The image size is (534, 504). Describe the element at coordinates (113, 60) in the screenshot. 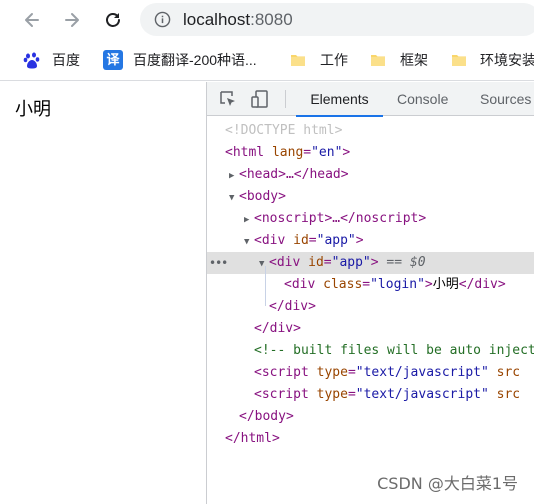

I see `translate-icon: 译` at that location.